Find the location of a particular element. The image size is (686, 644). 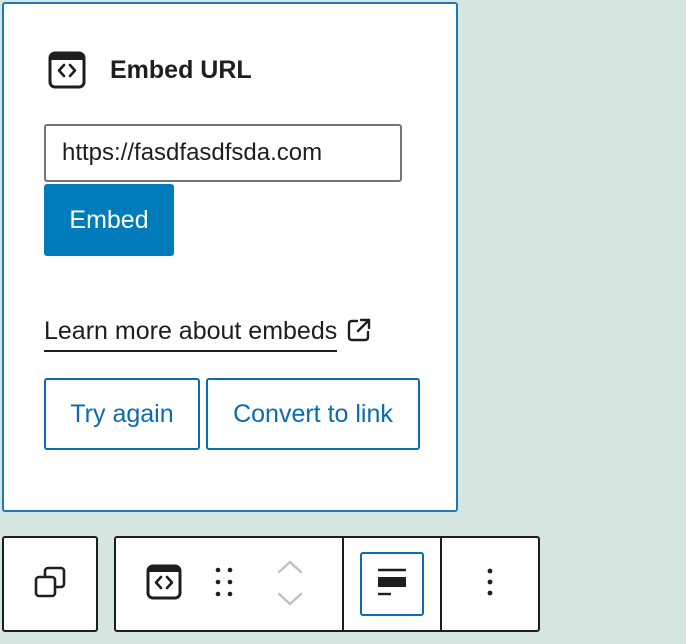

block-type-button is located at coordinates (164, 584).